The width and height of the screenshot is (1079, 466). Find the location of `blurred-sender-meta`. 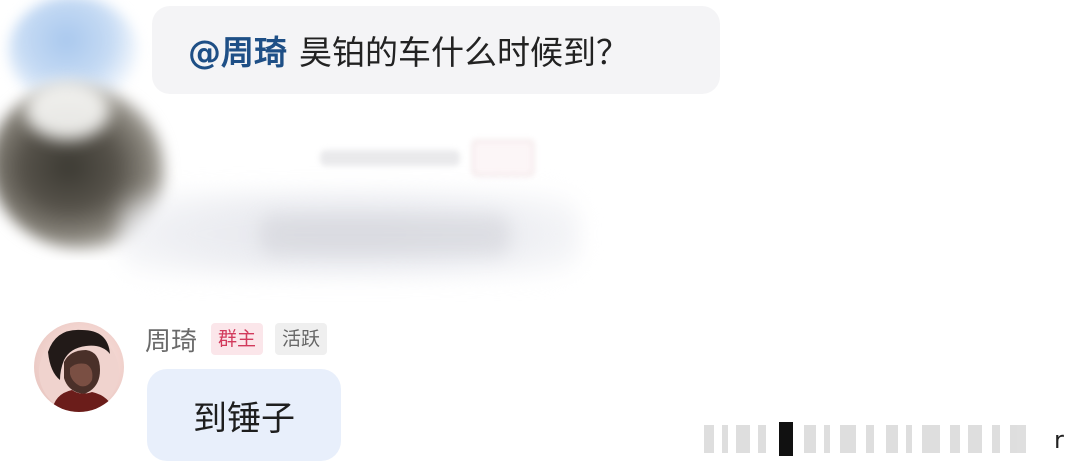

blurred-sender-meta is located at coordinates (420, 158).